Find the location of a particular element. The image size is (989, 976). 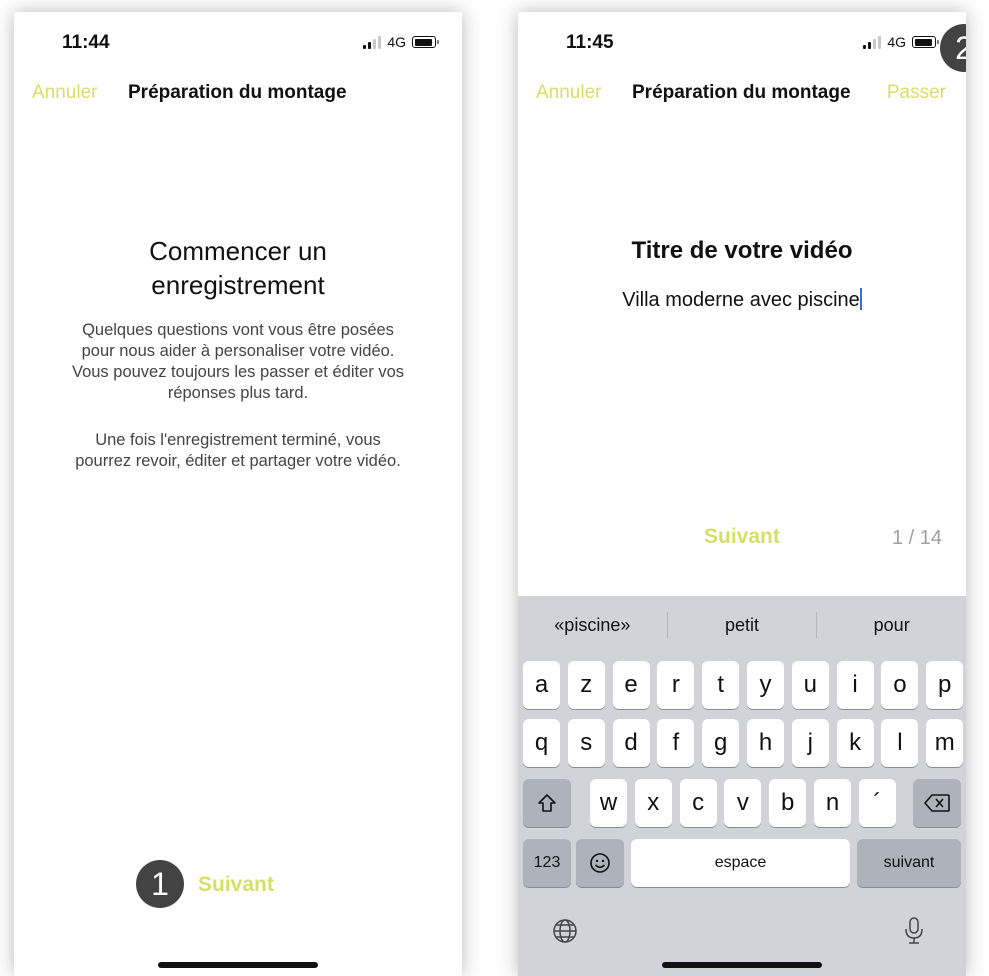

key-w: w is located at coordinates (608, 803).